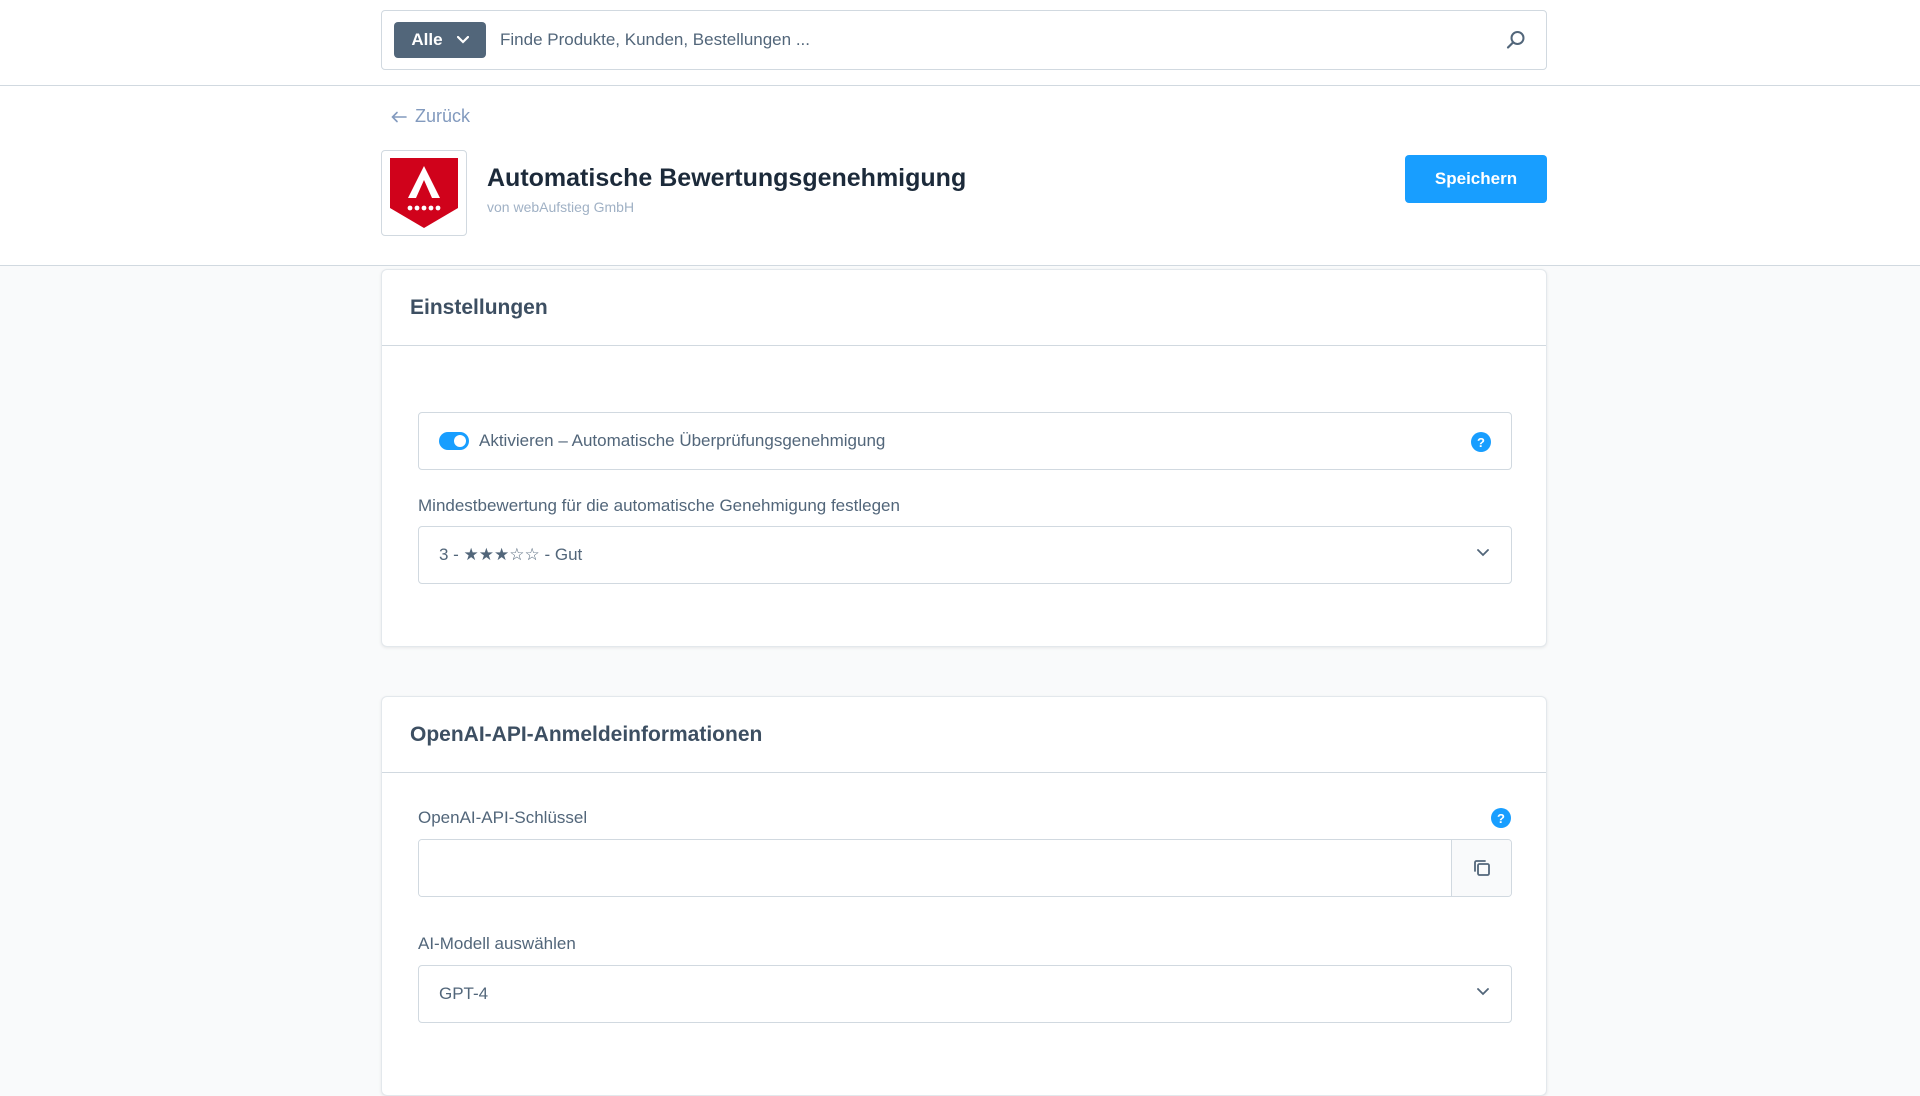 This screenshot has height=1096, width=1920. I want to click on save-button: Speichern, so click(1476, 179).